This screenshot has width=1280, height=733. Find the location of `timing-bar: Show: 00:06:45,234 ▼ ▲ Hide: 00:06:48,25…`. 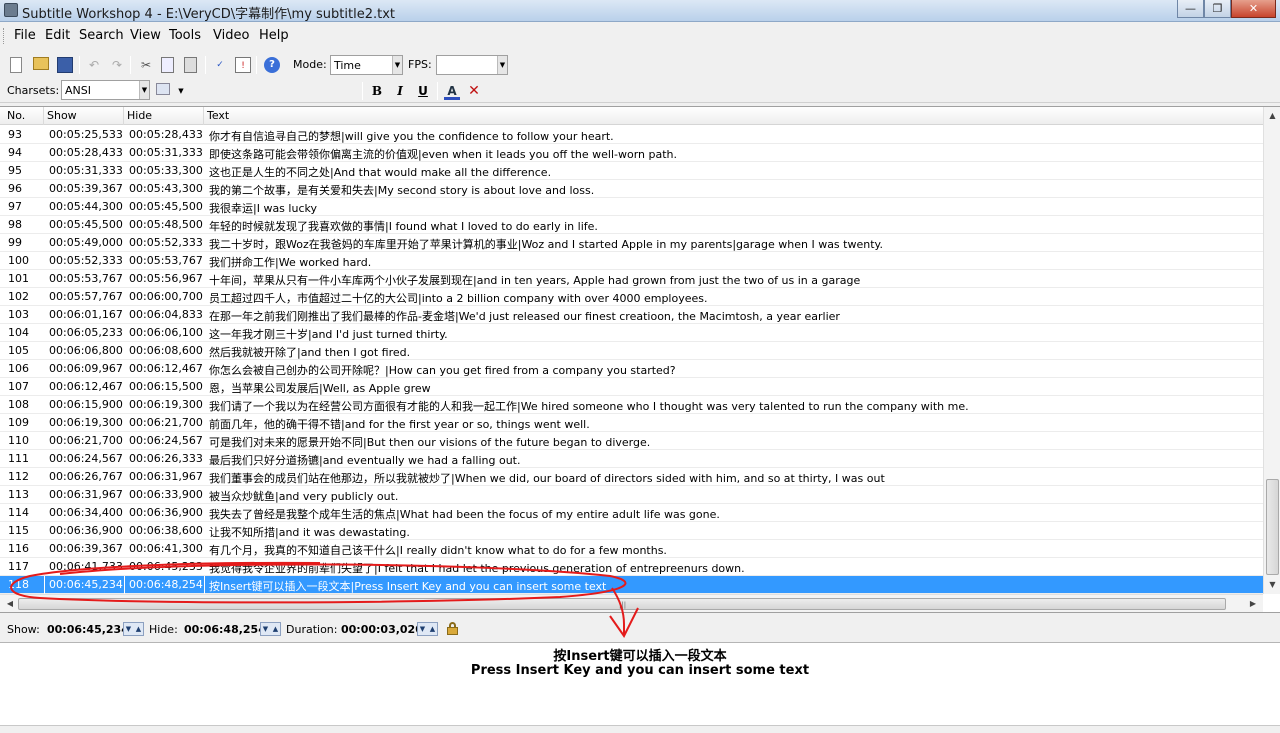

timing-bar: Show: 00:06:45,234 ▼ ▲ Hide: 00:06:48,25… is located at coordinates (640, 629).